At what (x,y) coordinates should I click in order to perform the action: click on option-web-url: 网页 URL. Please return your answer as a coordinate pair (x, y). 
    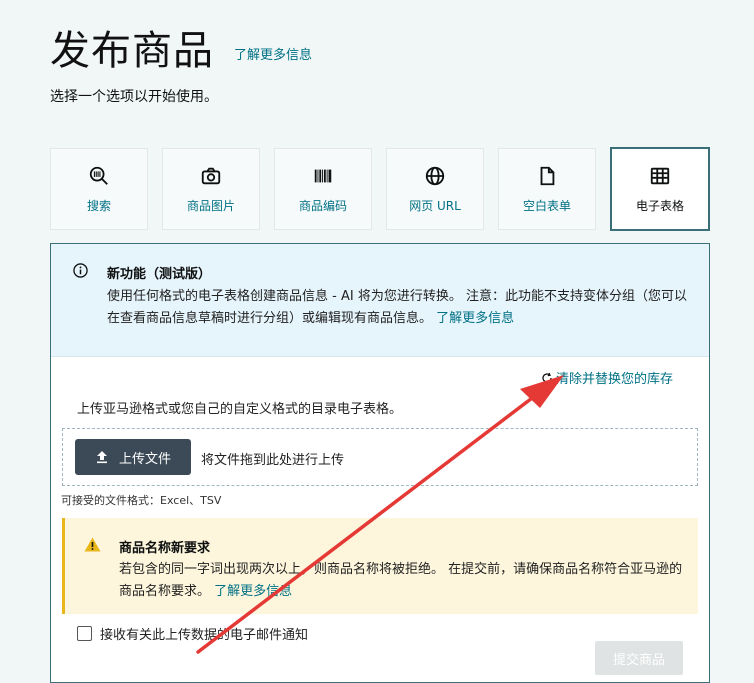
    Looking at the image, I should click on (435, 189).